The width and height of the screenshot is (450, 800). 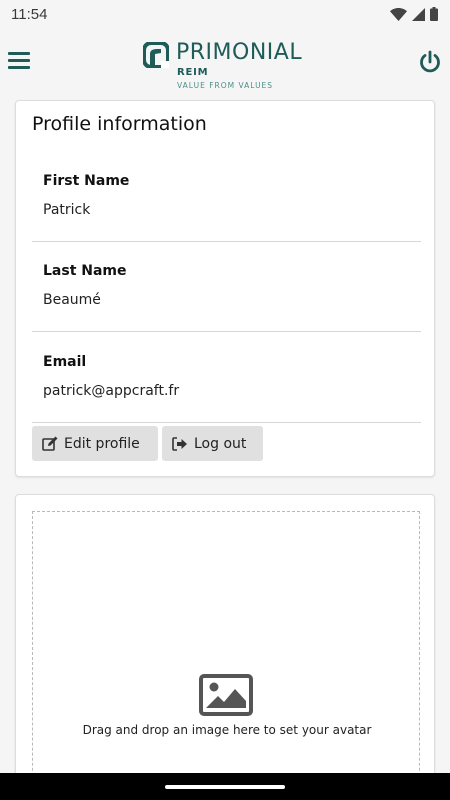 What do you see at coordinates (239, 52) in the screenshot?
I see `brand-name: PRIMONIAL` at bounding box center [239, 52].